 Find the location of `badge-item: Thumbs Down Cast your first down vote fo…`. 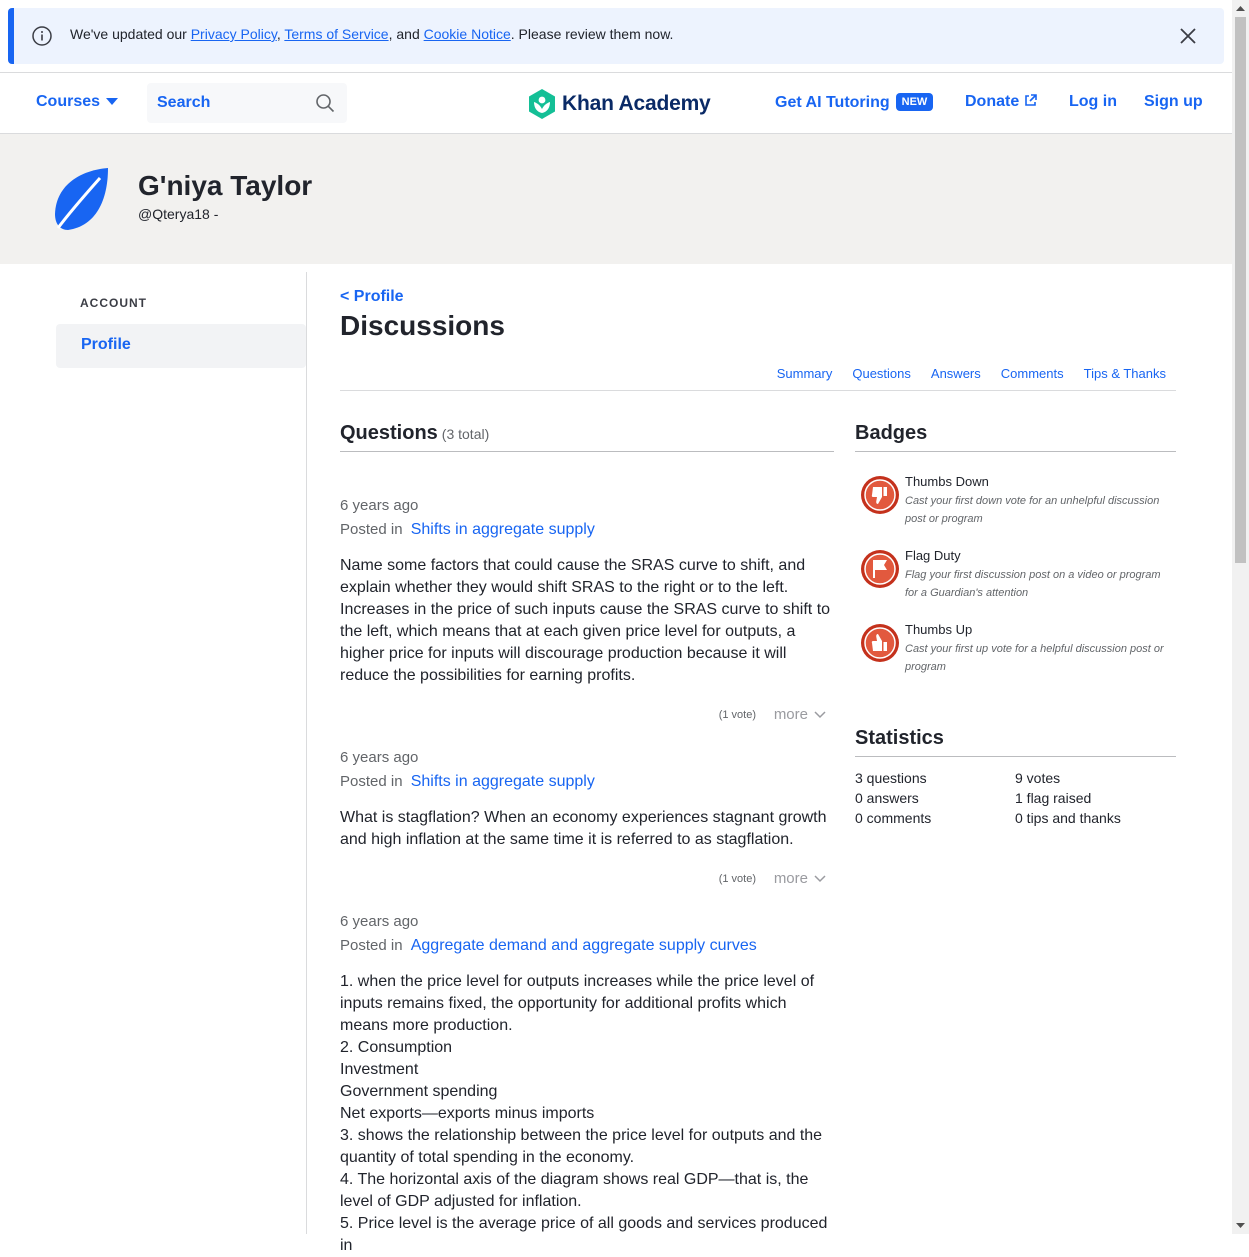

badge-item: Thumbs Down Cast your first down vote fo… is located at coordinates (1015, 504).